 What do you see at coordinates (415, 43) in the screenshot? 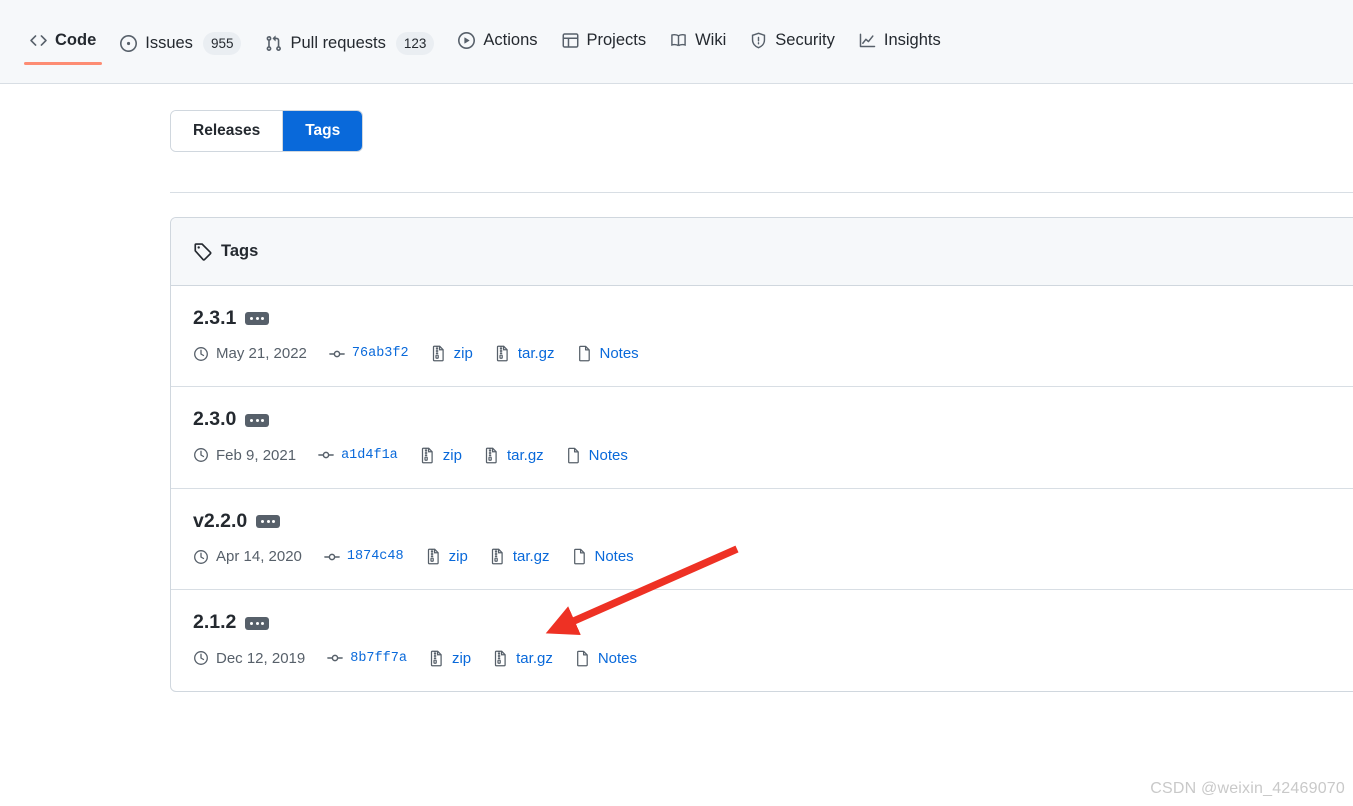
I see `pull-requests-count: 123` at bounding box center [415, 43].